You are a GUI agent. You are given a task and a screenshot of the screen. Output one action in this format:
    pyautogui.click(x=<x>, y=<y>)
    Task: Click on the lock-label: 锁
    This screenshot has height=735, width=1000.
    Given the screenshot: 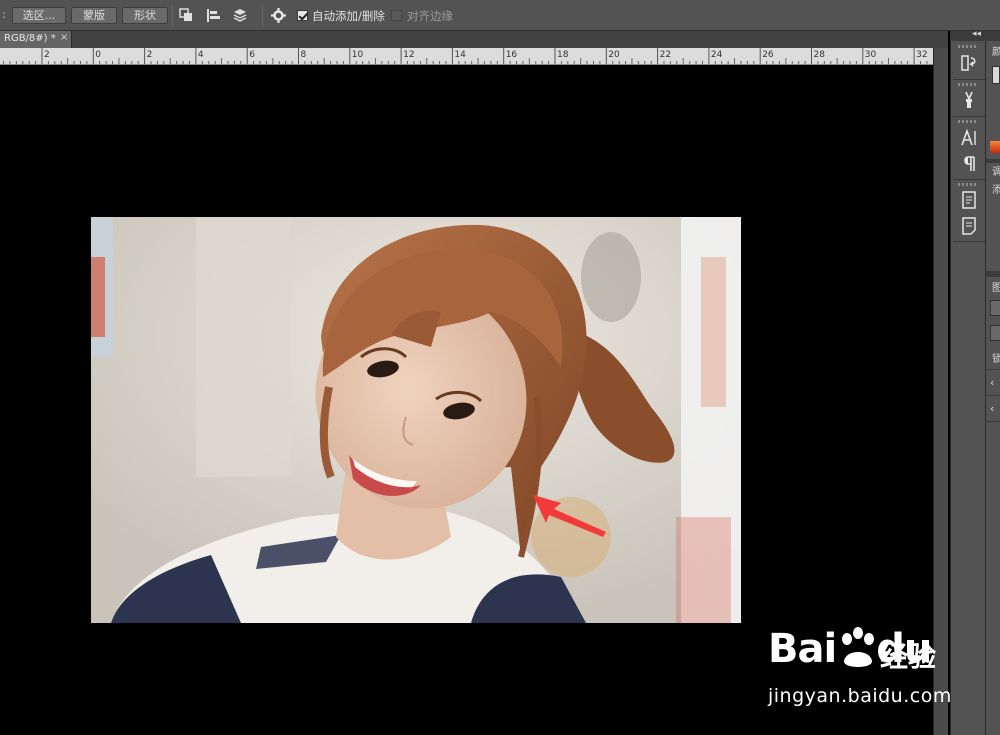 What is the action you would take?
    pyautogui.click(x=996, y=359)
    